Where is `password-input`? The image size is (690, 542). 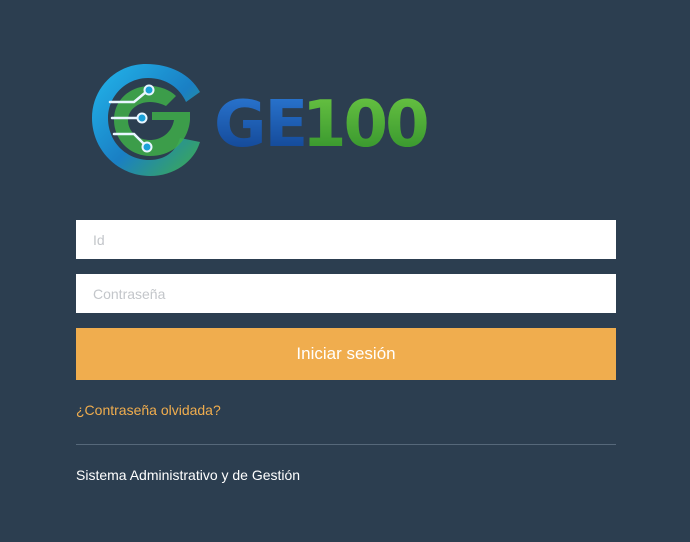
password-input is located at coordinates (346, 293).